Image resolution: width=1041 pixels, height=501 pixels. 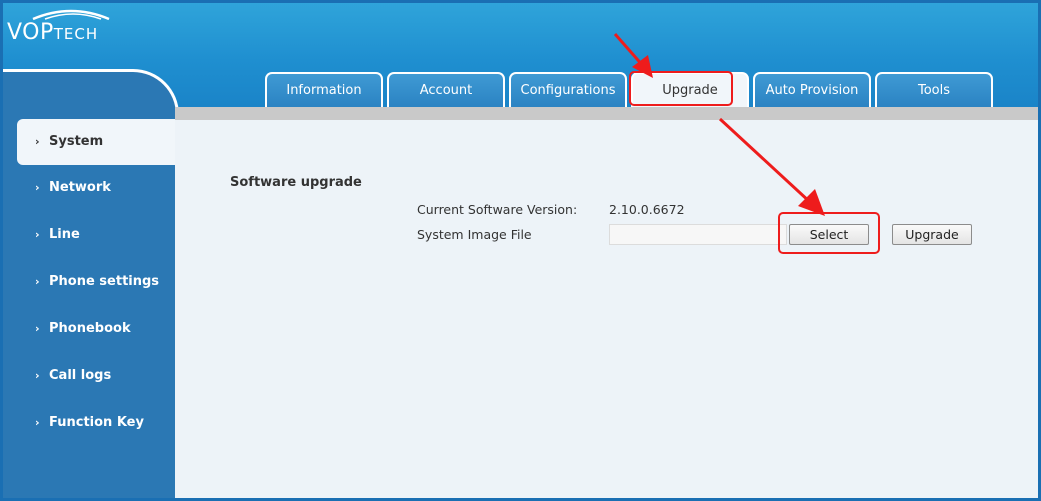 What do you see at coordinates (64, 234) in the screenshot?
I see `sidebar-item-label: Line` at bounding box center [64, 234].